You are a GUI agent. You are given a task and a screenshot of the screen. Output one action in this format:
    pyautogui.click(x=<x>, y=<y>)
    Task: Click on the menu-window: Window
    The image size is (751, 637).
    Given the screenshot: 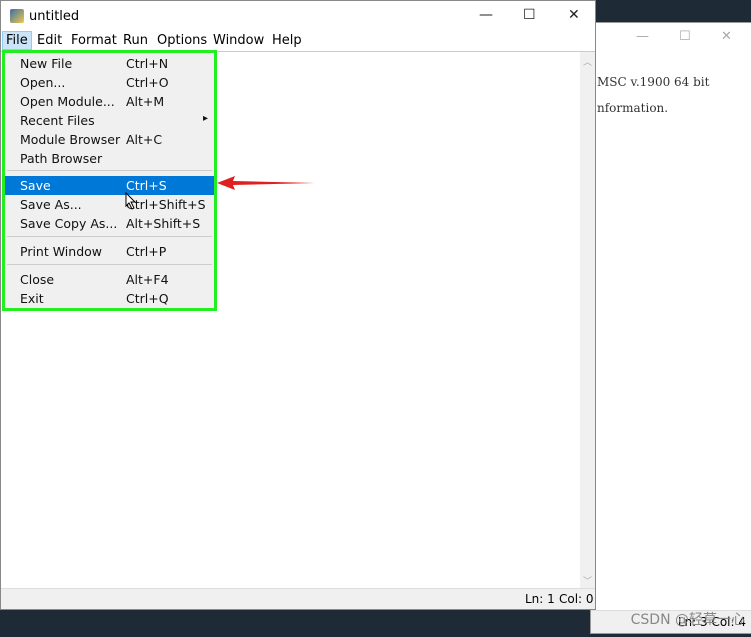 What is the action you would take?
    pyautogui.click(x=238, y=40)
    